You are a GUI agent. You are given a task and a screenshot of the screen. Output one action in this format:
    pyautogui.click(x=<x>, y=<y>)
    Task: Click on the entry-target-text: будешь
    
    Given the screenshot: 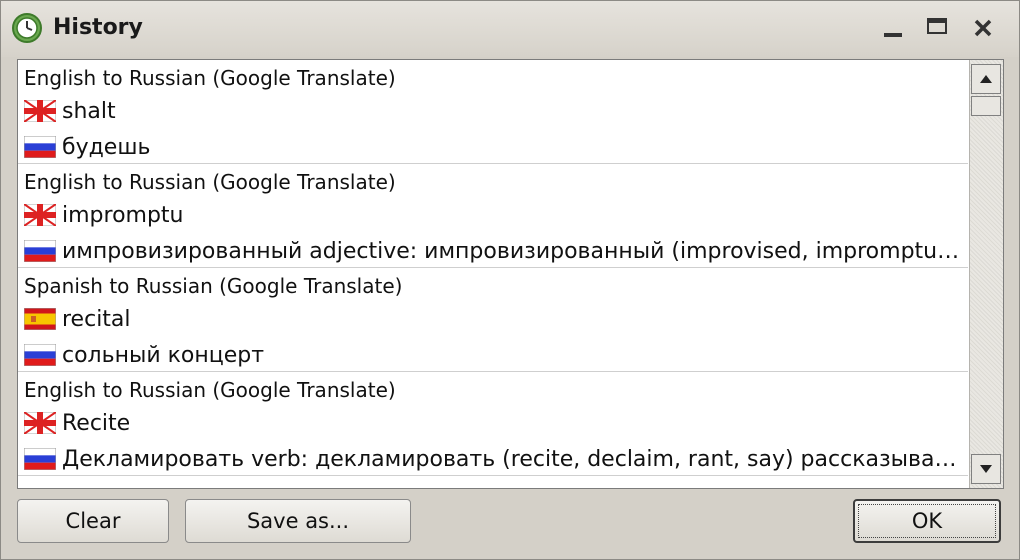 What is the action you would take?
    pyautogui.click(x=106, y=147)
    